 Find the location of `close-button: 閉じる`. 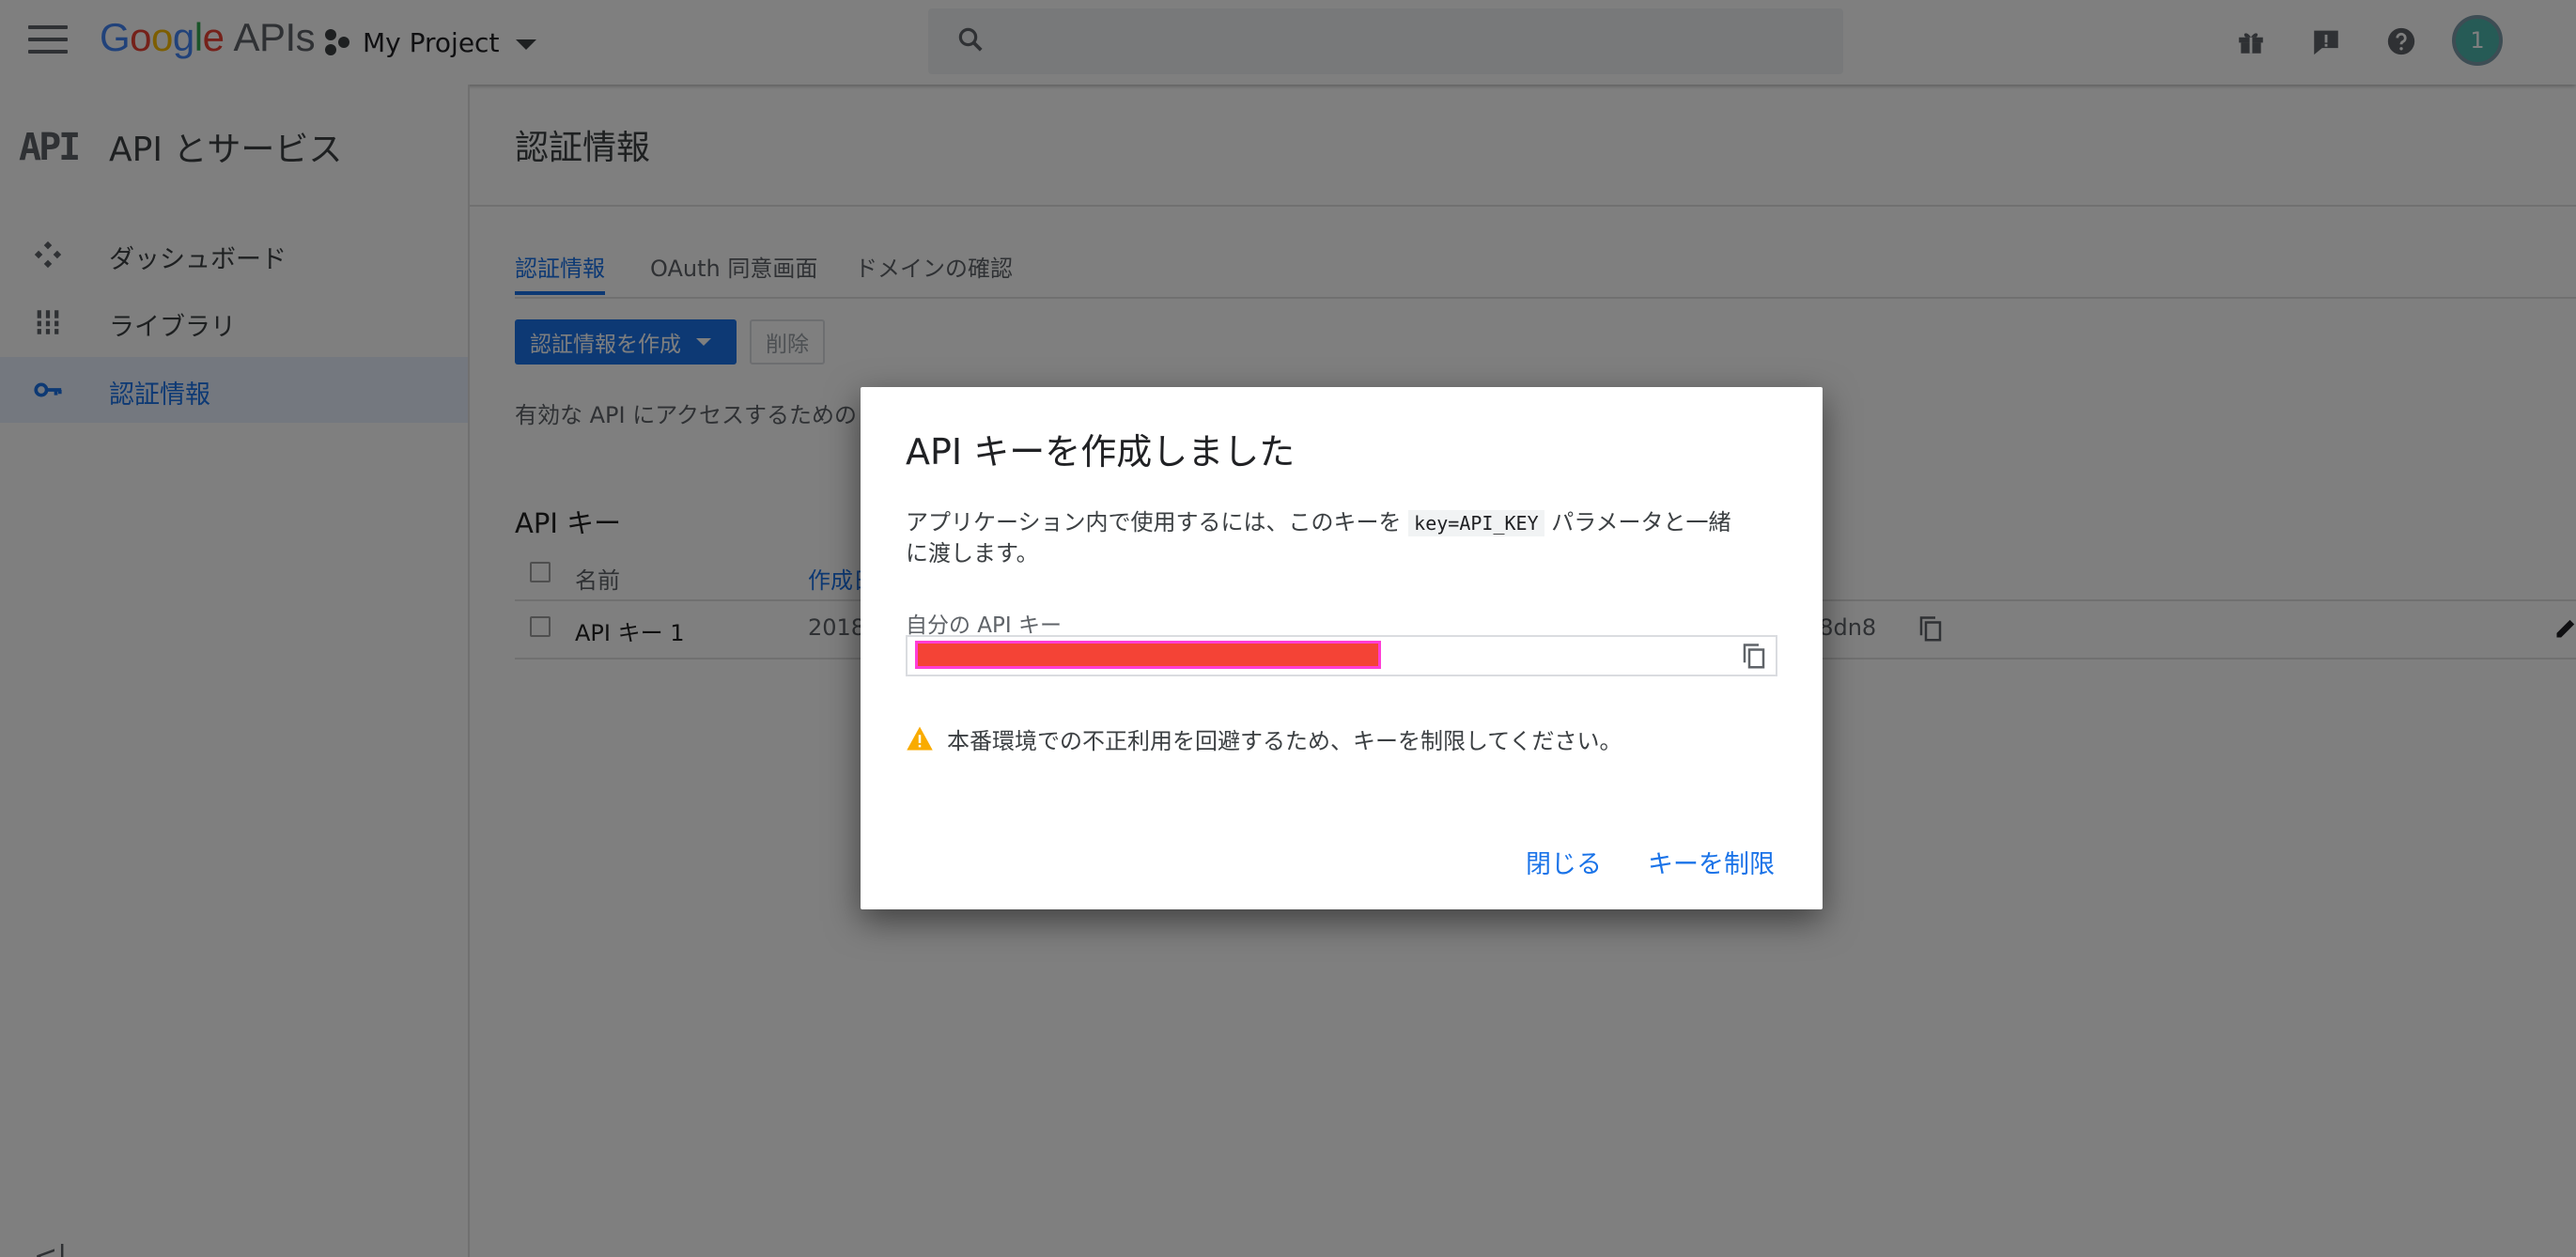

close-button: 閉じる is located at coordinates (1564, 862).